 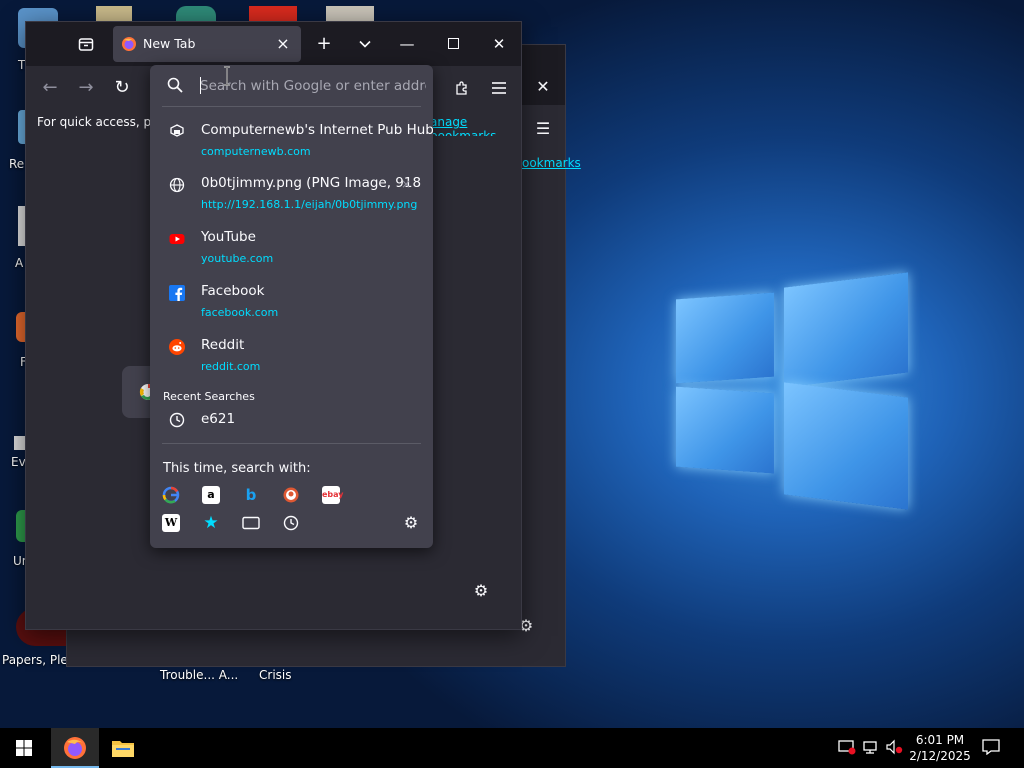 What do you see at coordinates (169, 43) in the screenshot?
I see `tab-title: New Tab` at bounding box center [169, 43].